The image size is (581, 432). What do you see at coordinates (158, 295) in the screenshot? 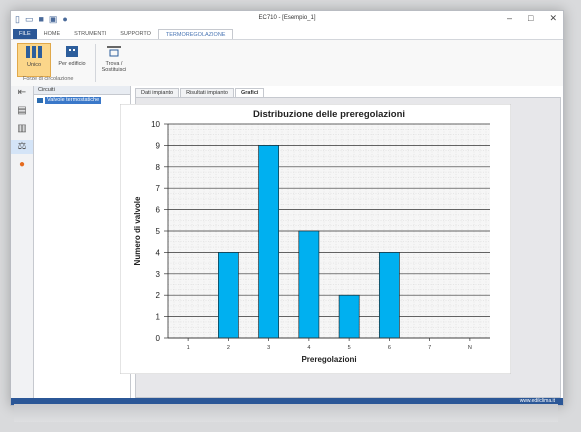
I see `y-tick-label: 2` at bounding box center [158, 295].